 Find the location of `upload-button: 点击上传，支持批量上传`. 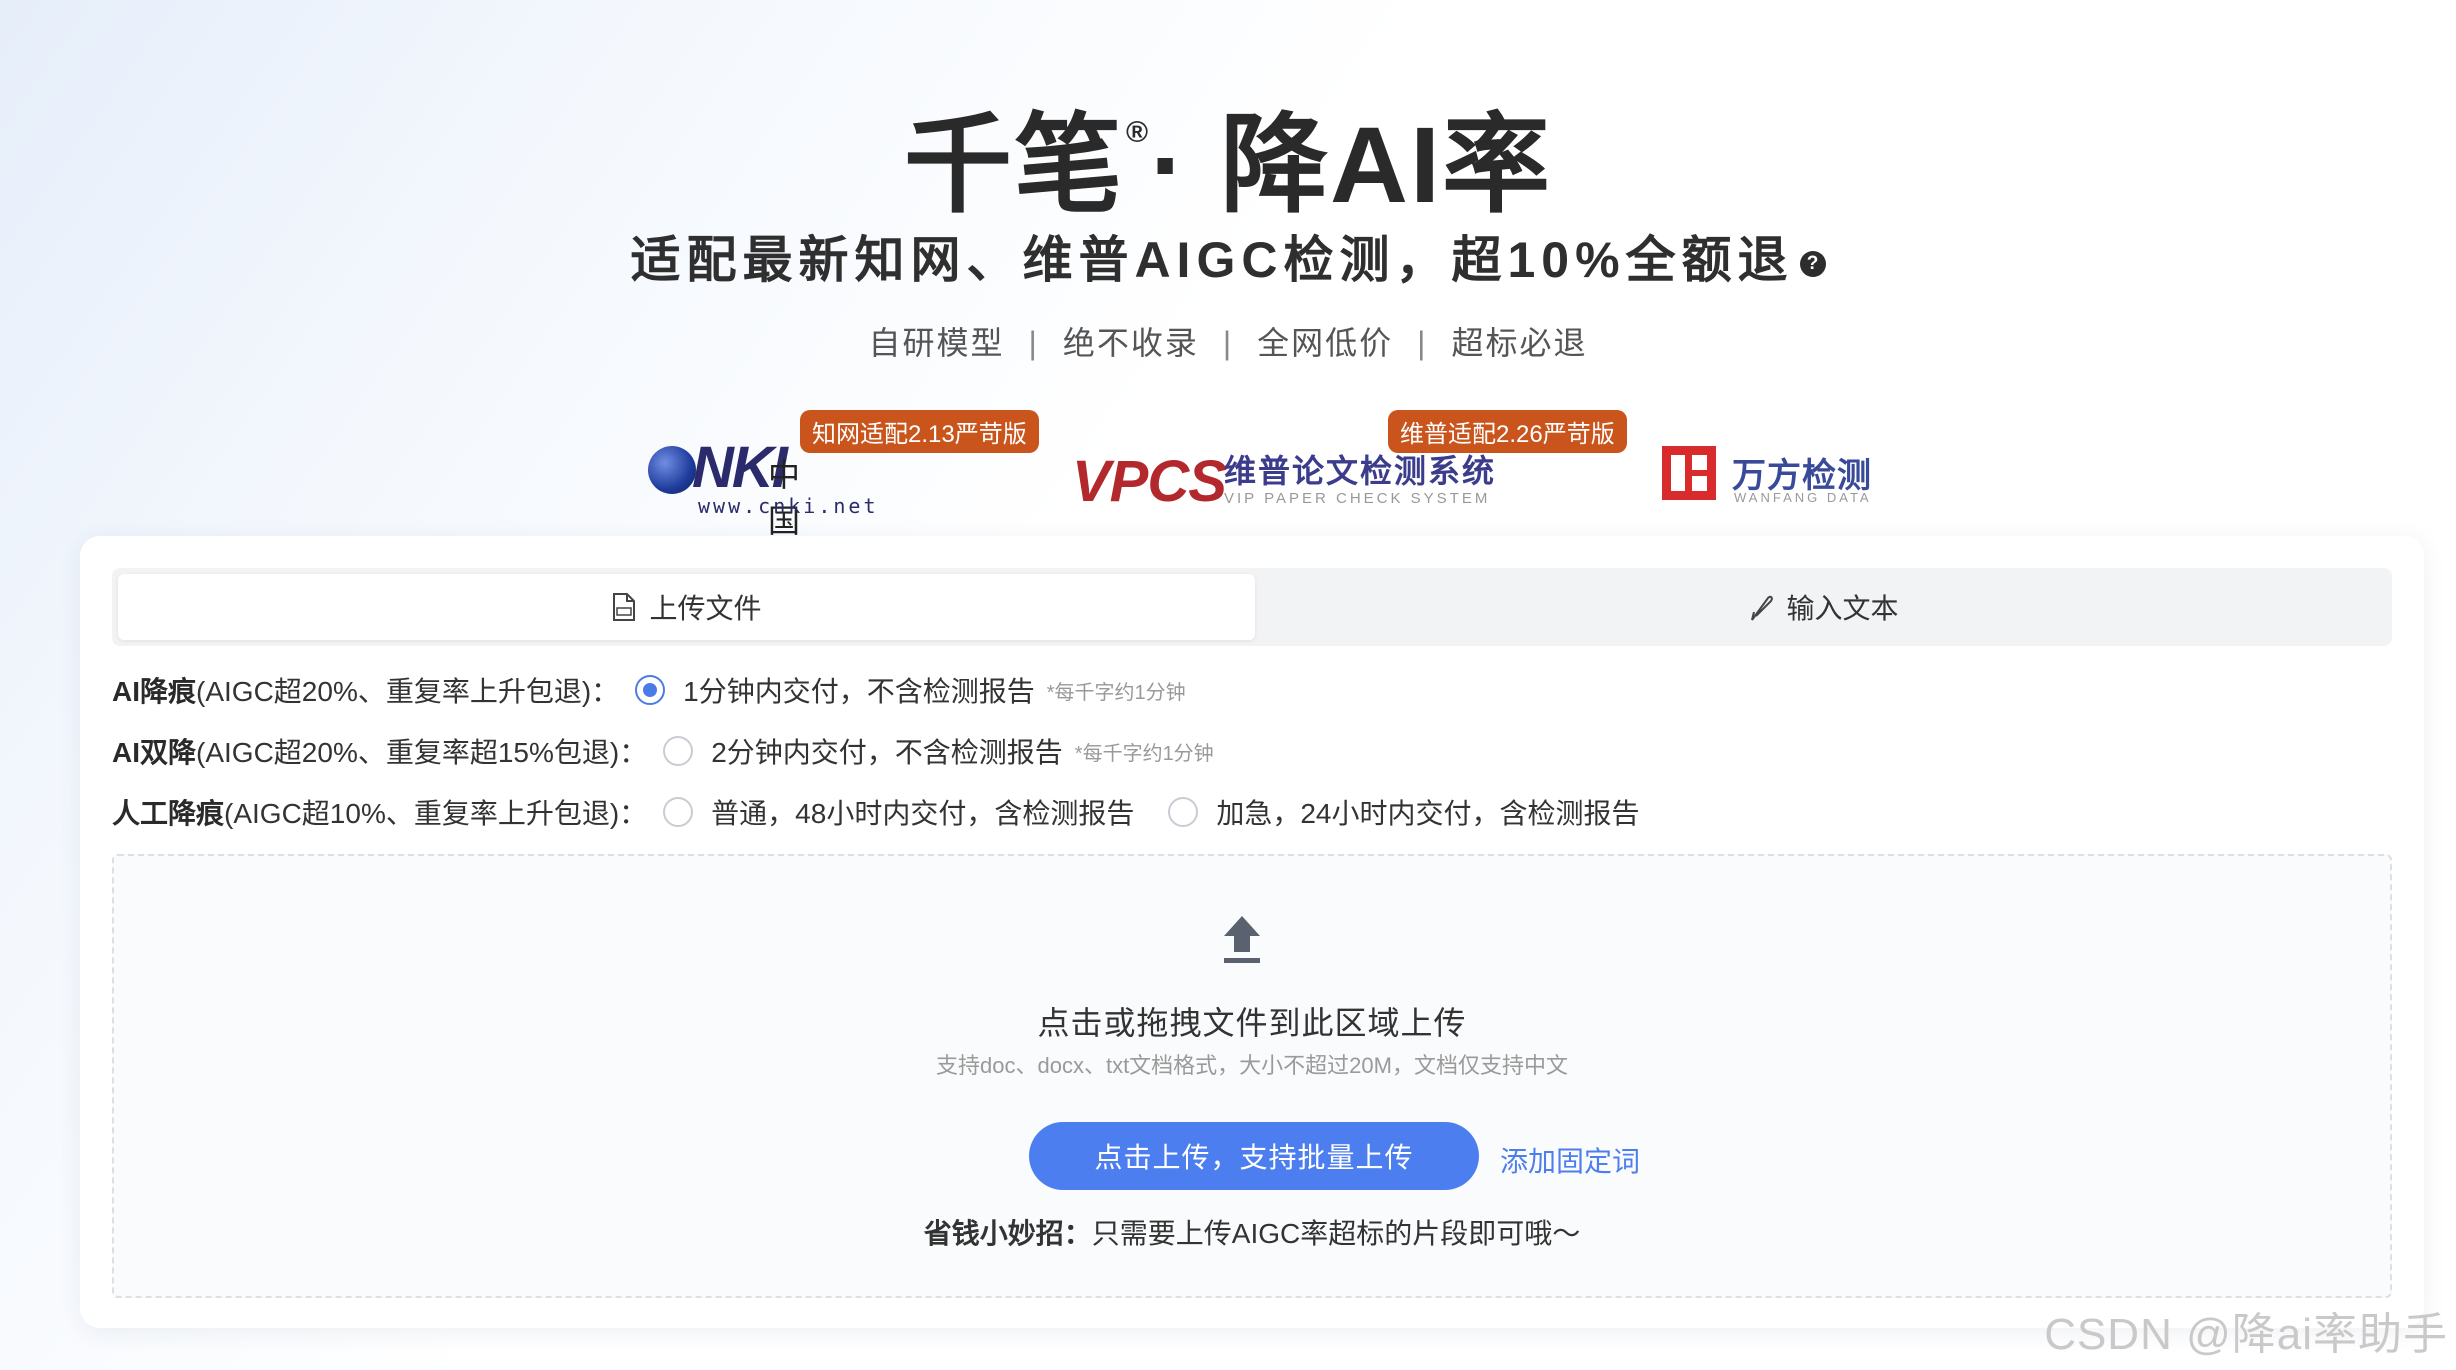

upload-button: 点击上传，支持批量上传 is located at coordinates (1254, 1156).